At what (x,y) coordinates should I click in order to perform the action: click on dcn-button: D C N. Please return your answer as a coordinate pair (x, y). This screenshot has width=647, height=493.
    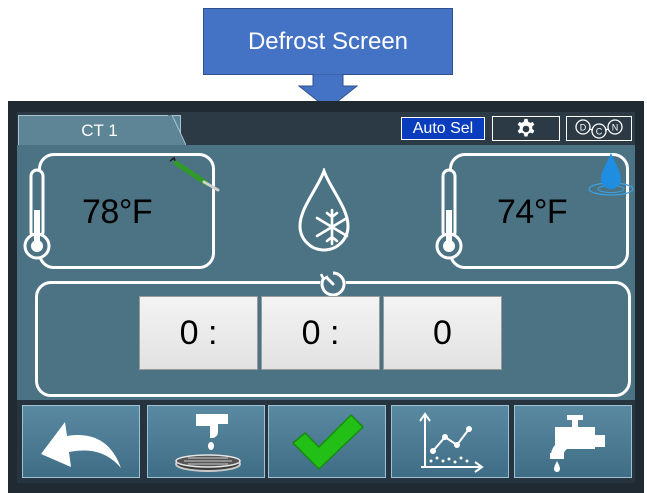
    Looking at the image, I should click on (599, 128).